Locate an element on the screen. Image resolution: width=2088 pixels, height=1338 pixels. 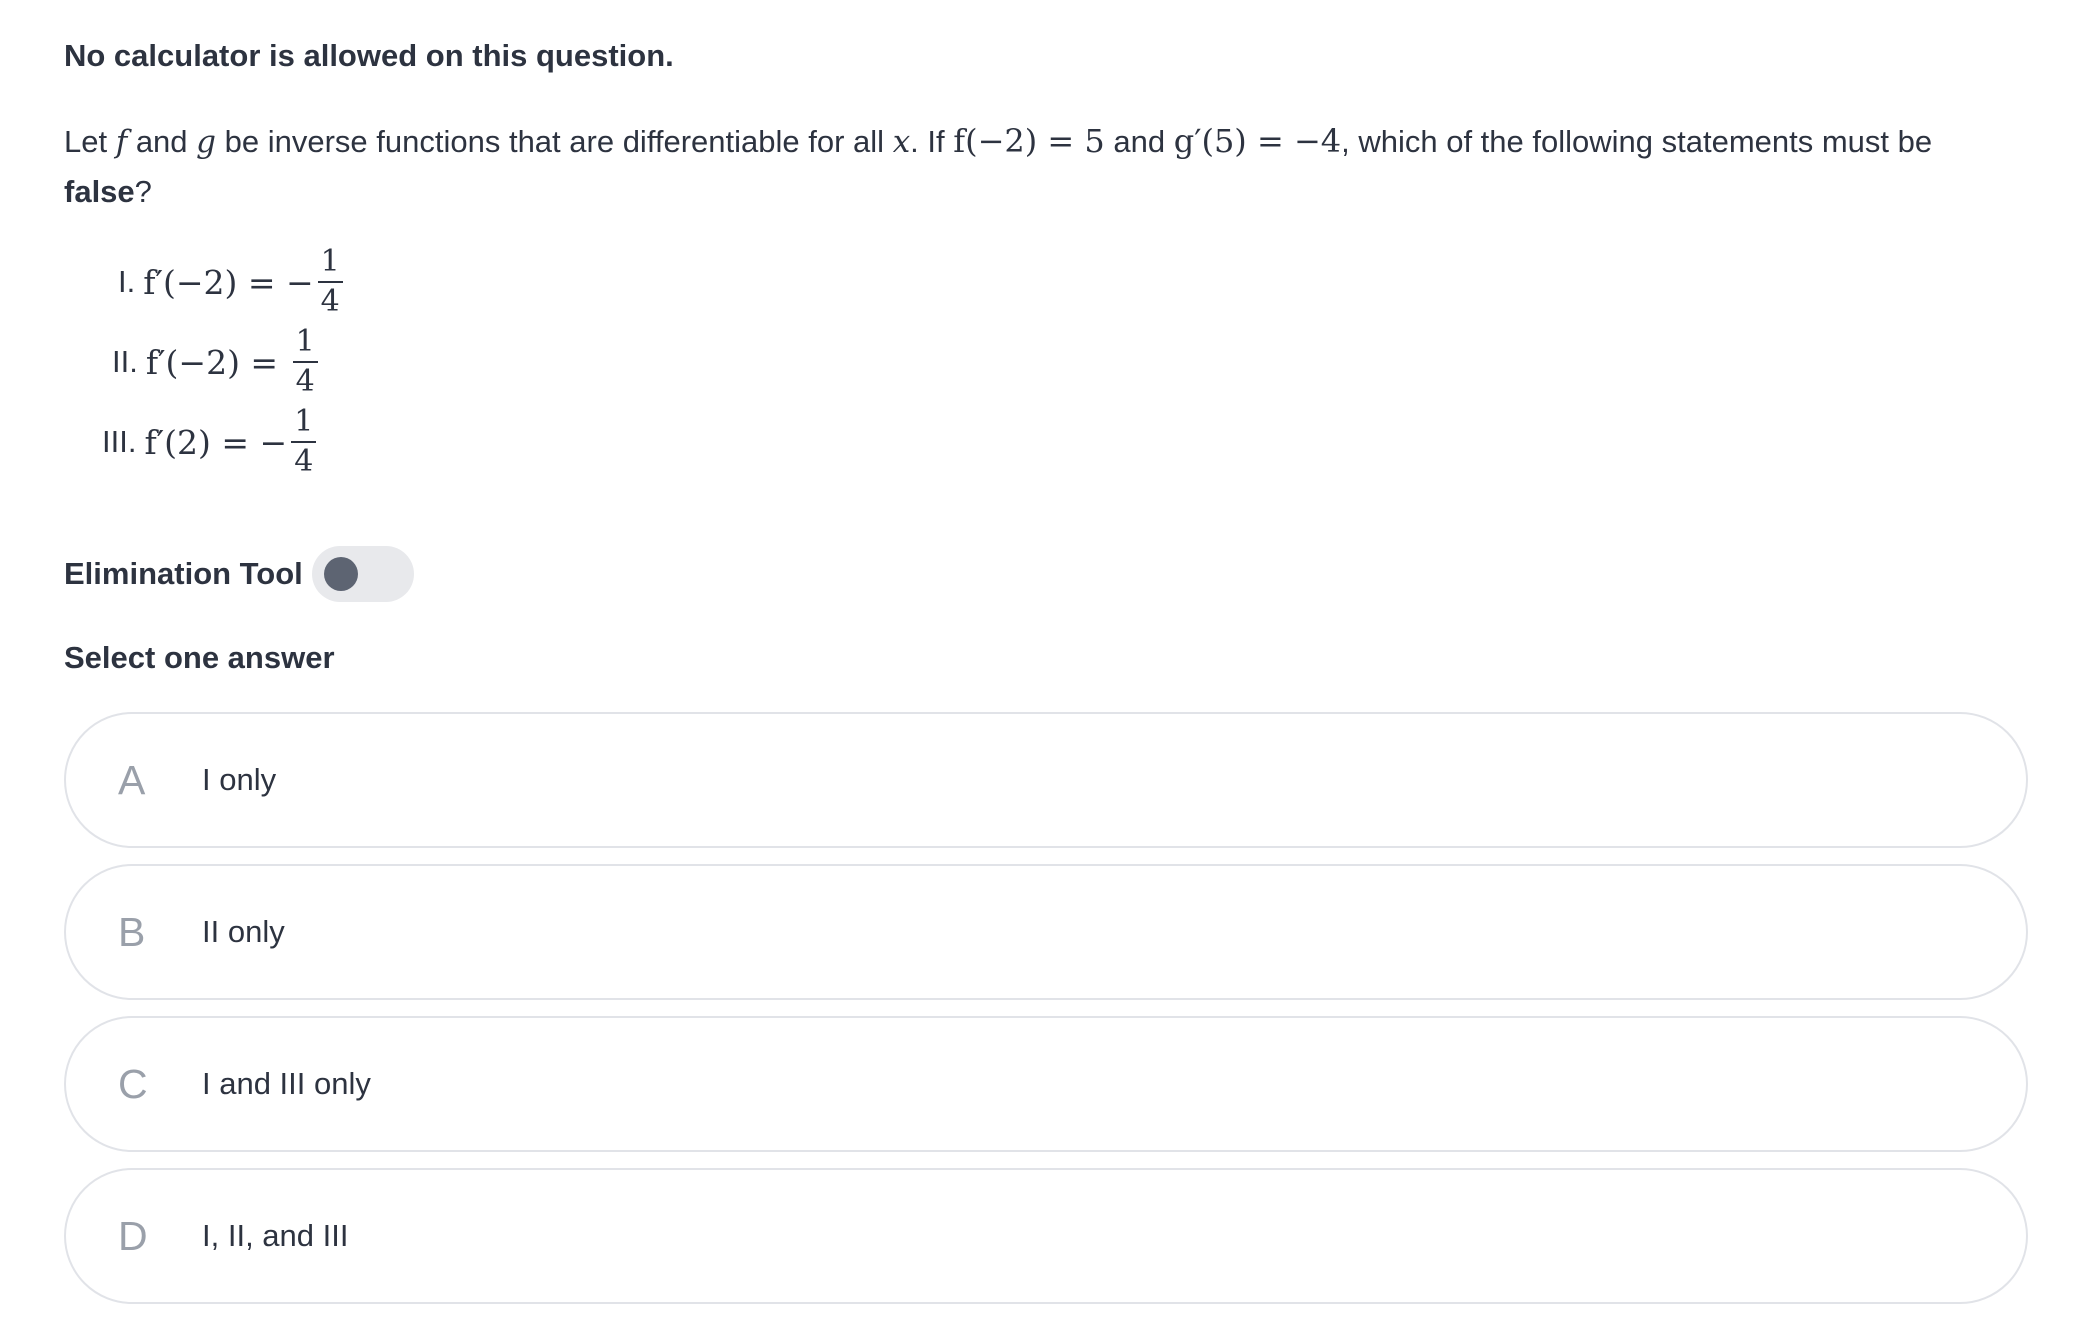
option-text: I, II, and III is located at coordinates (275, 1235).